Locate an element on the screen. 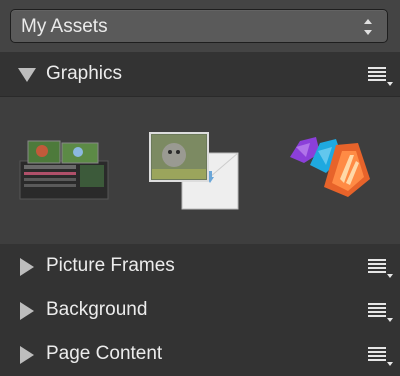  category-header-background: Background is located at coordinates (200, 310).